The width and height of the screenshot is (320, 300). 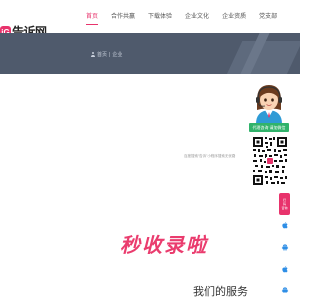 I want to click on wechat-qr-code, so click(x=270, y=161).